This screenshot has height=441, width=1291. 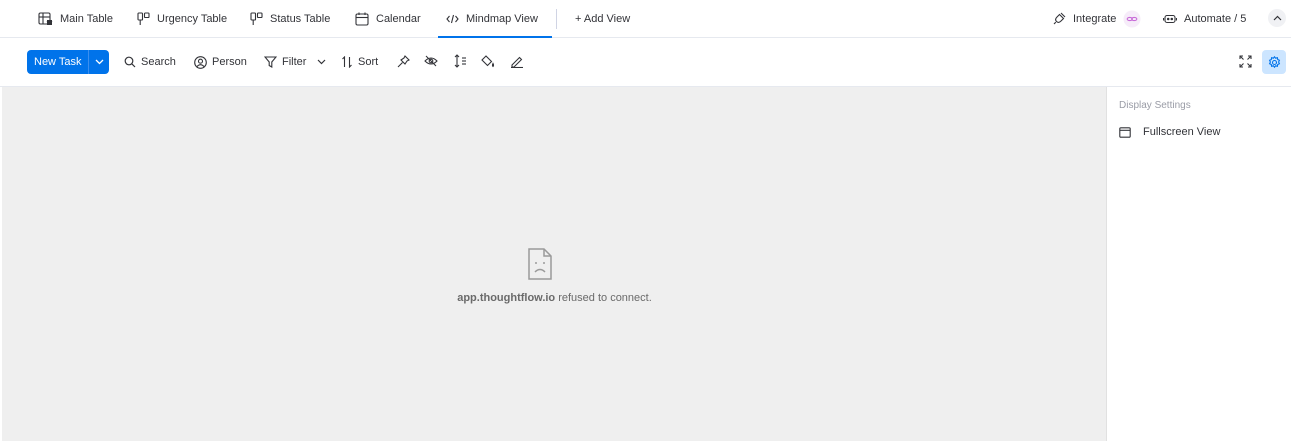 I want to click on automate-label: Automate / 5, so click(x=1215, y=18).